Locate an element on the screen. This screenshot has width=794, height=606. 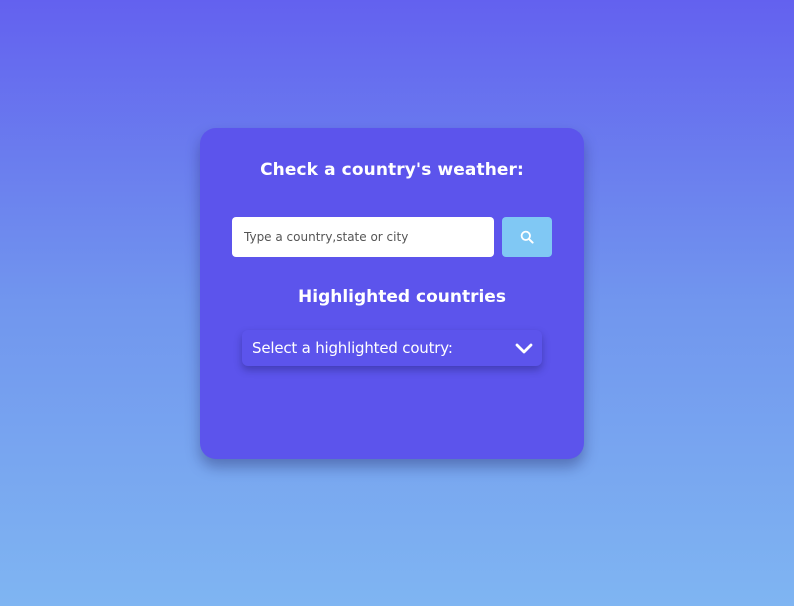
card-title: Check a country's weather: is located at coordinates (392, 170).